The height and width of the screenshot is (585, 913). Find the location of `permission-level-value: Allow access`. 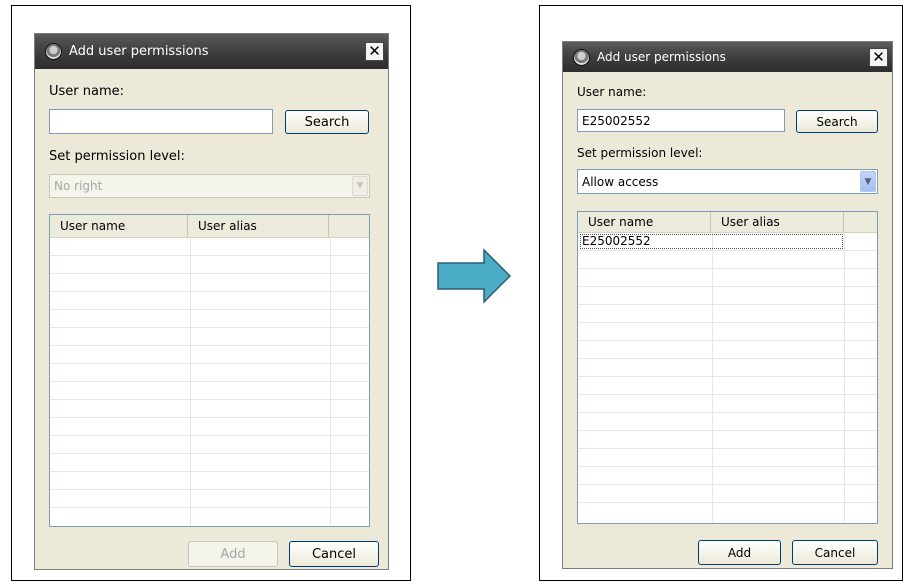

permission-level-value: Allow access is located at coordinates (620, 181).